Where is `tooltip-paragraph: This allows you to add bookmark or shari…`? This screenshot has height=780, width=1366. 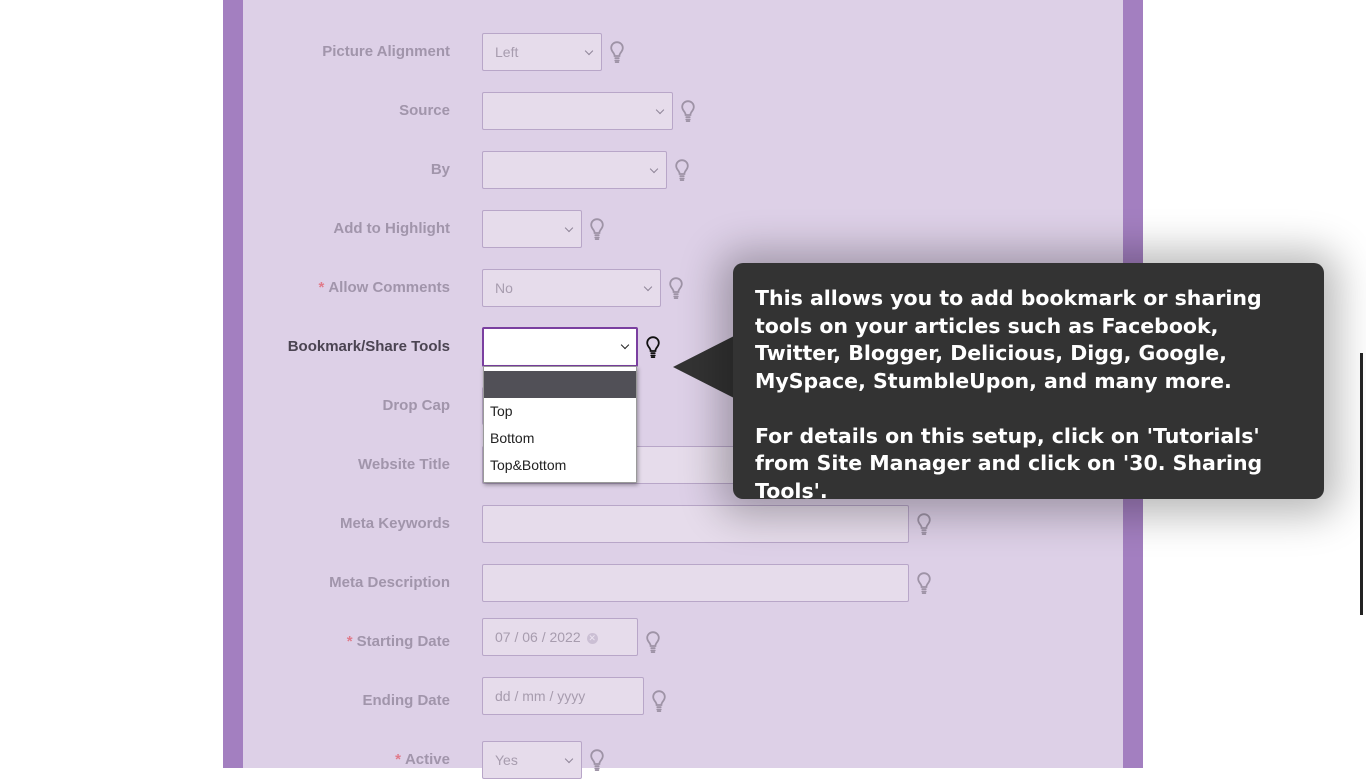 tooltip-paragraph: This allows you to add bookmark or shari… is located at coordinates (1008, 339).